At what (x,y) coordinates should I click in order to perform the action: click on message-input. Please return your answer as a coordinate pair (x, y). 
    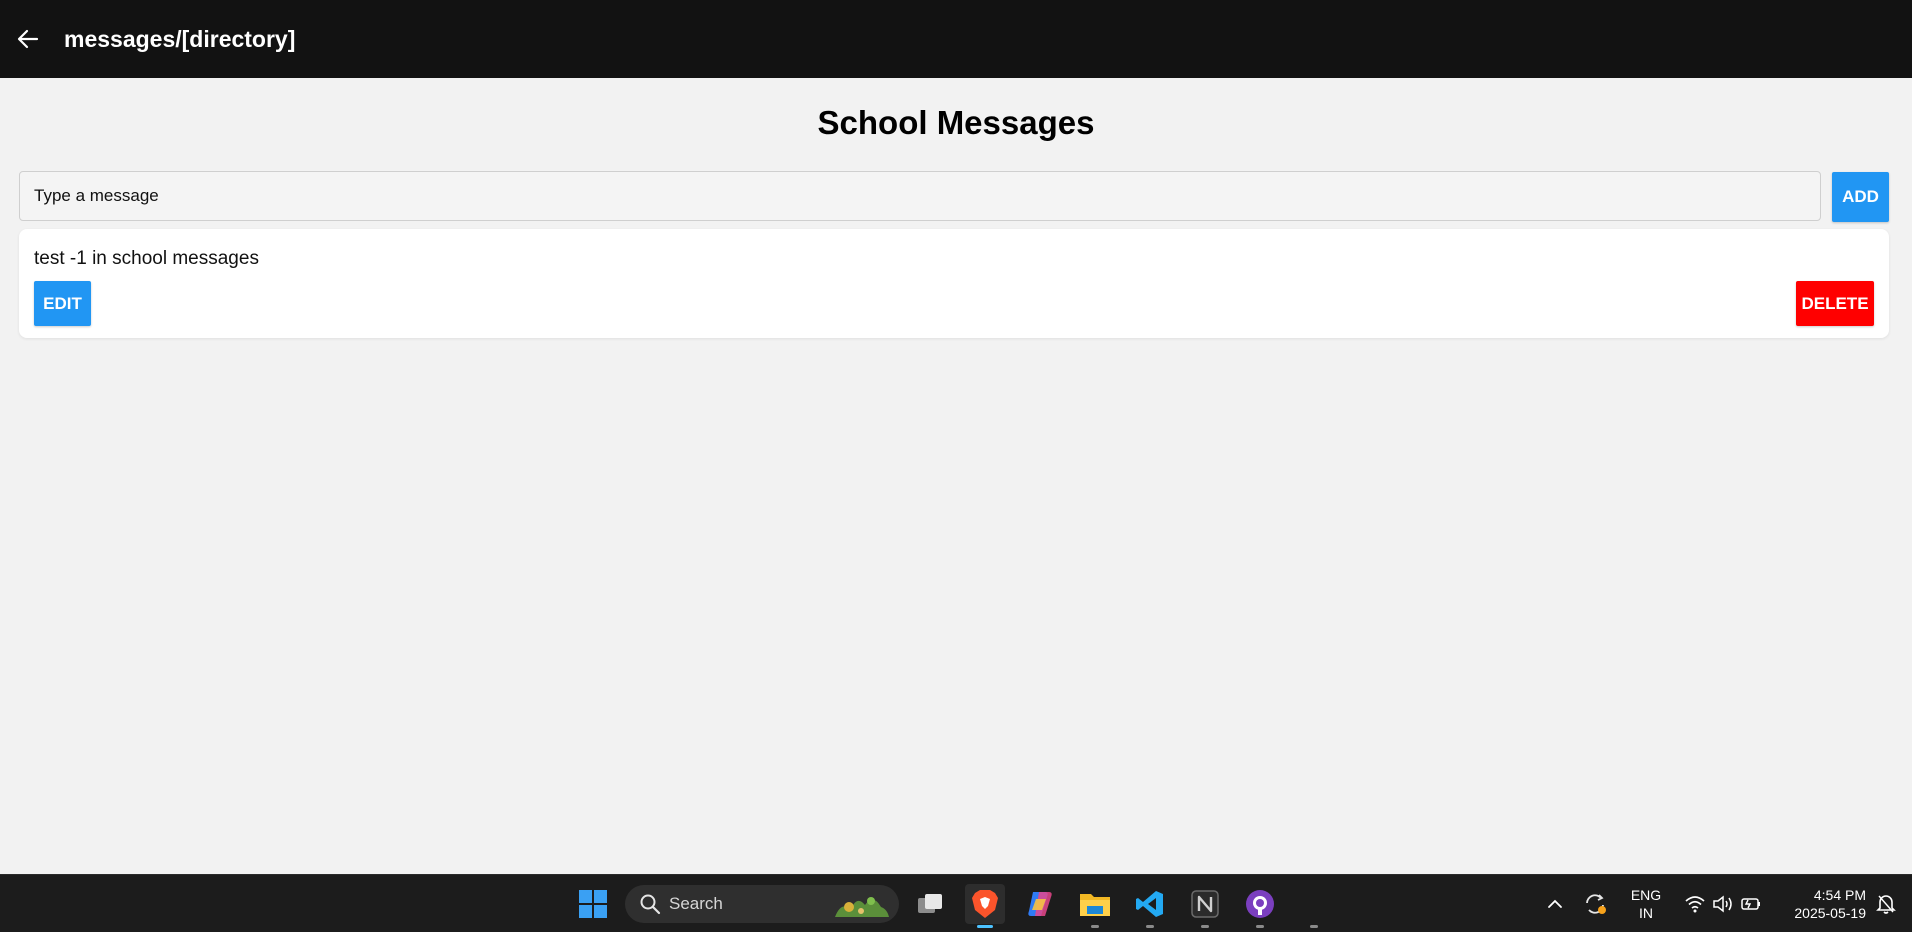
    Looking at the image, I should click on (920, 196).